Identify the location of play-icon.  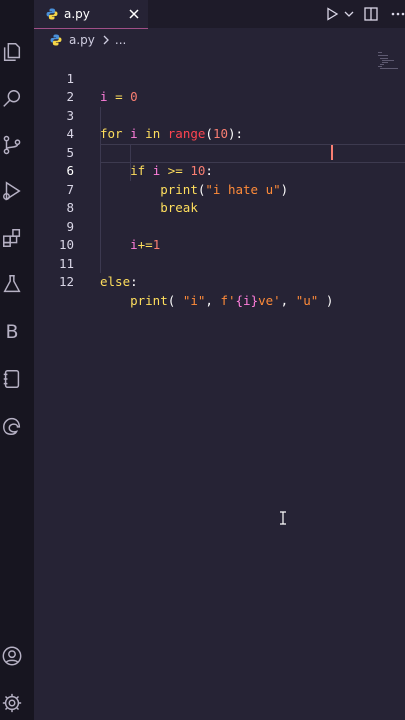
(332, 14).